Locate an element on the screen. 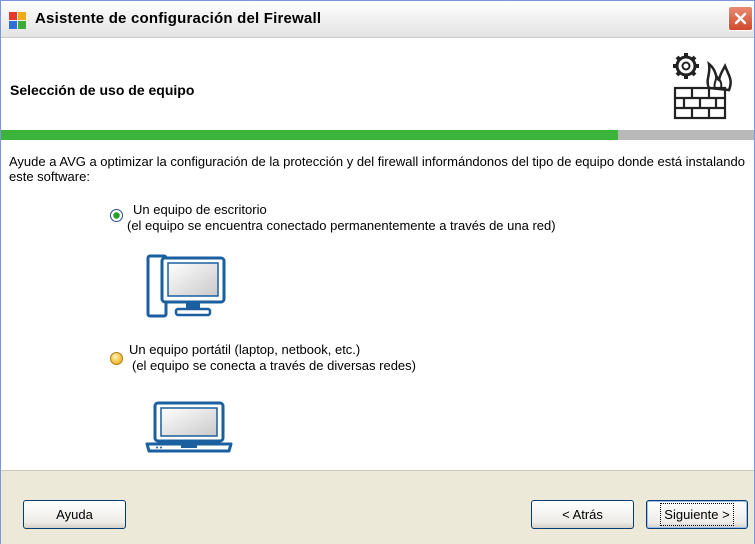  back-button-label: < Atrás is located at coordinates (582, 514).